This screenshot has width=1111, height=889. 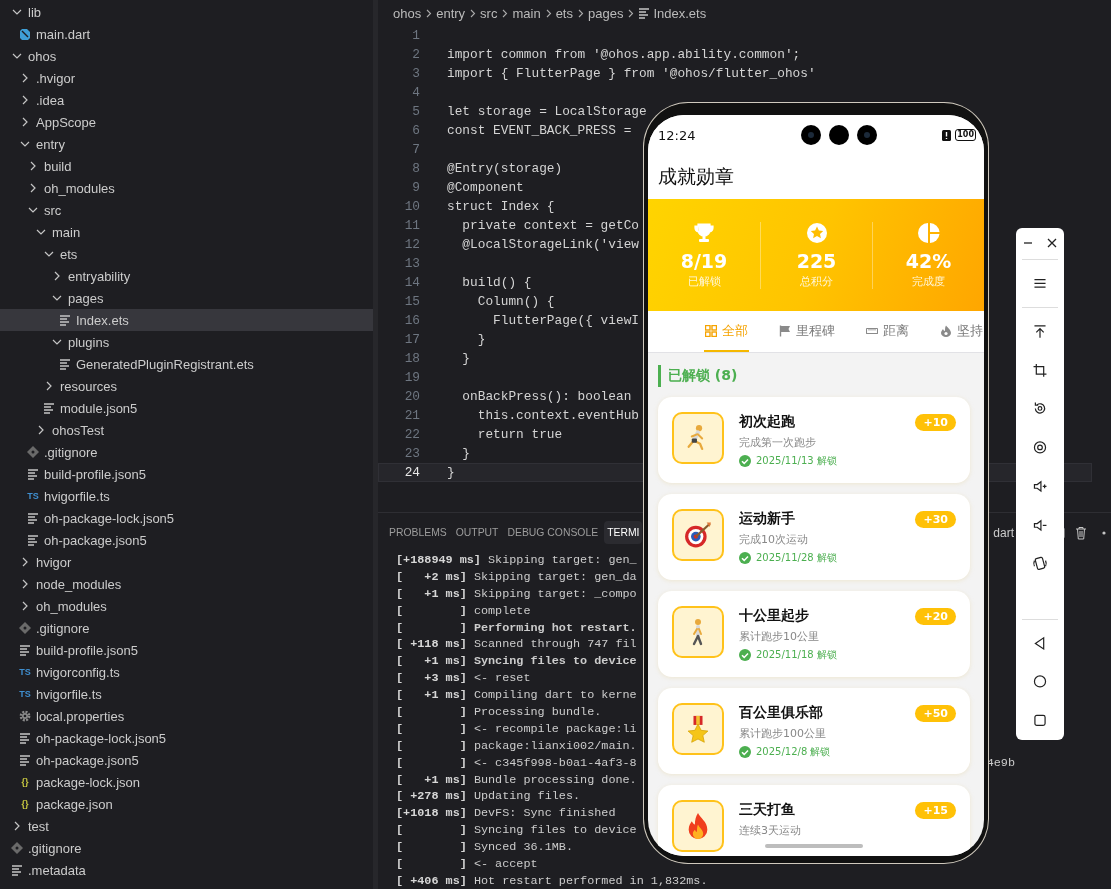 What do you see at coordinates (186, 210) in the screenshot?
I see `folder-item: src` at bounding box center [186, 210].